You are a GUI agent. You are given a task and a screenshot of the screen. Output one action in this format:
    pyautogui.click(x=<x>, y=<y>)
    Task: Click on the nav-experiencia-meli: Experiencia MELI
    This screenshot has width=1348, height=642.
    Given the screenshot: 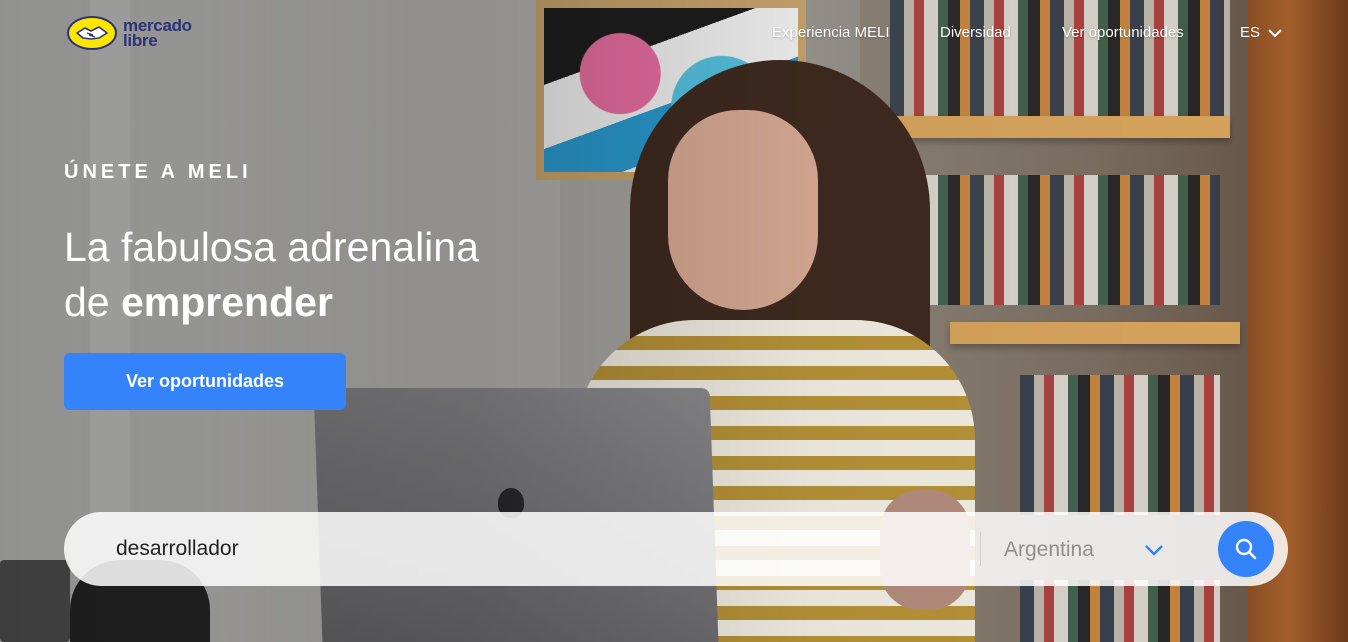 What is the action you would take?
    pyautogui.click(x=831, y=32)
    